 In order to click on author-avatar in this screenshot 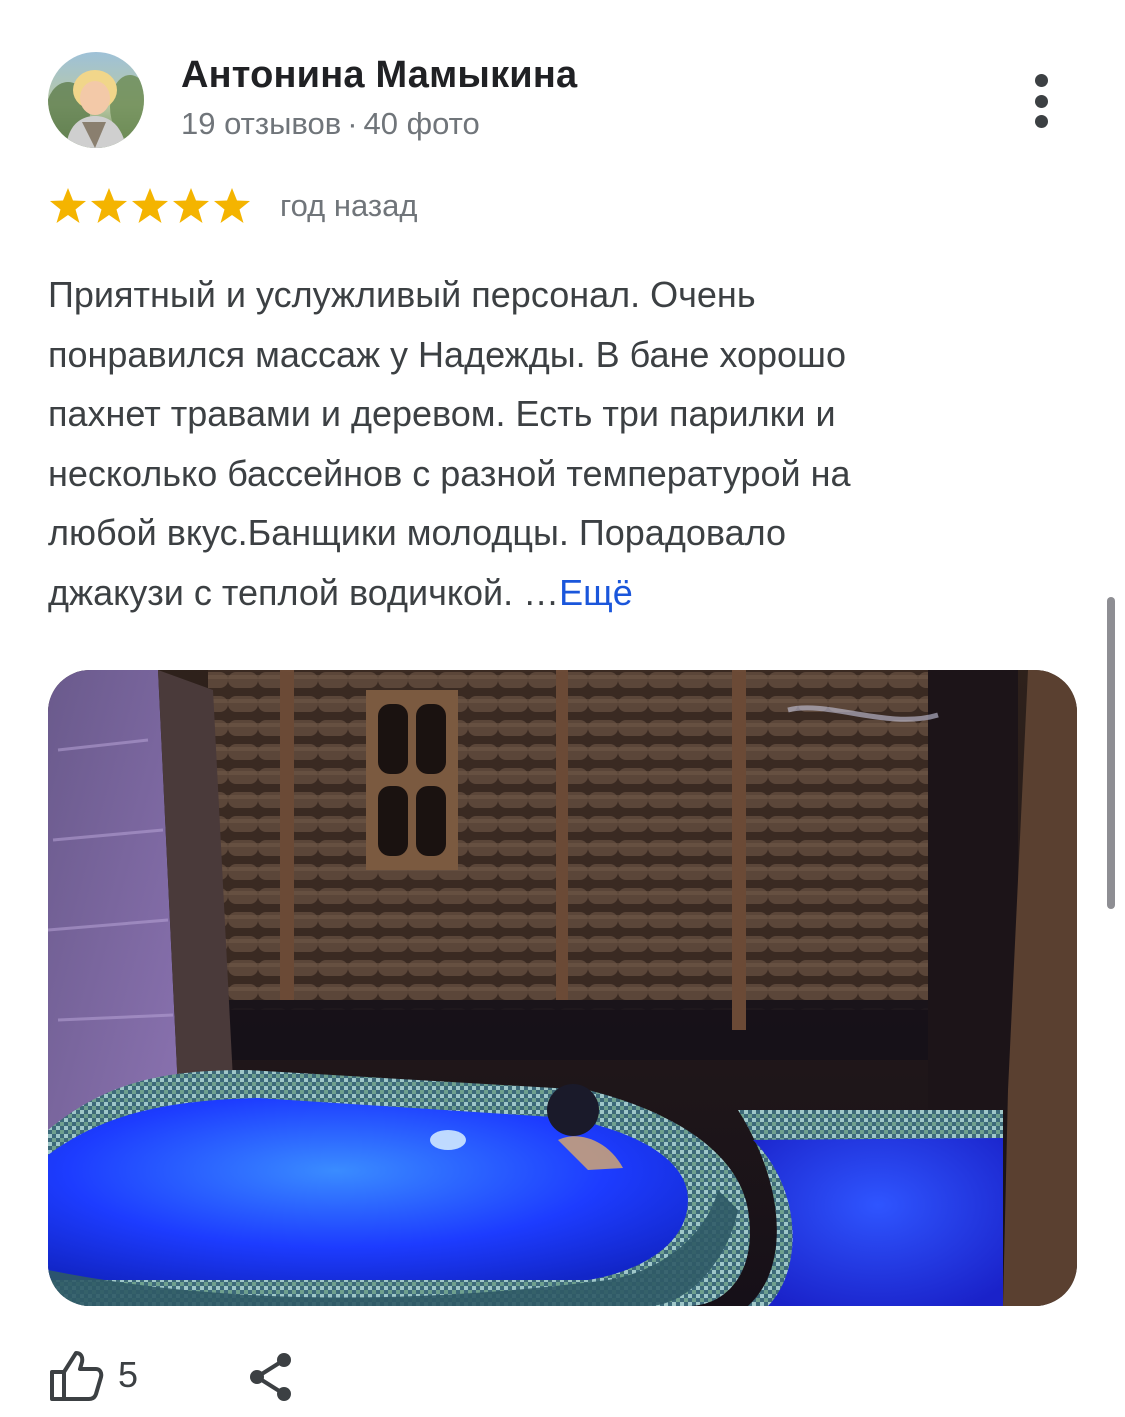, I will do `click(96, 100)`.